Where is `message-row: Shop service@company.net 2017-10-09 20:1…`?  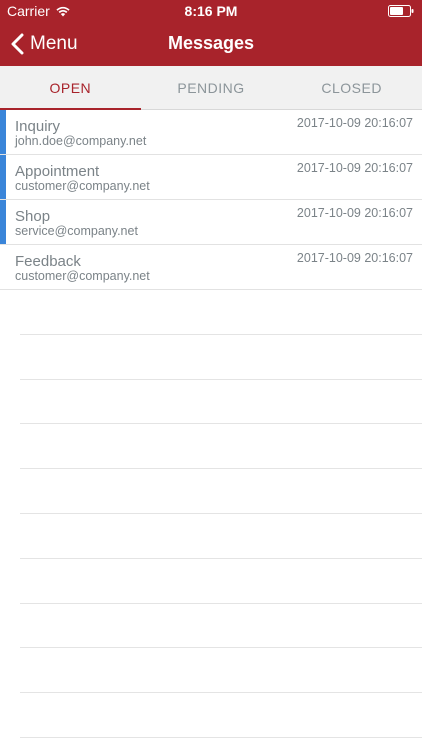
message-row: Shop service@company.net 2017-10-09 20:1… is located at coordinates (211, 222).